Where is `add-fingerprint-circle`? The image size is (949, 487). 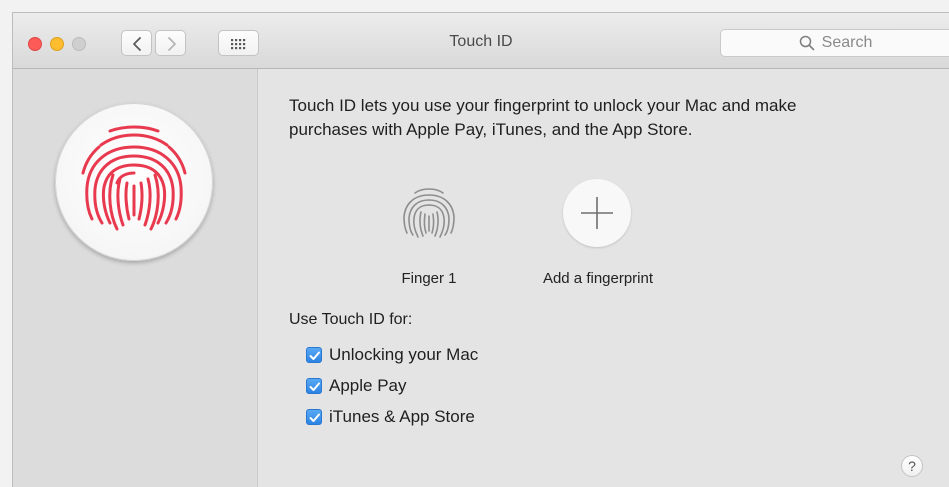 add-fingerprint-circle is located at coordinates (597, 213).